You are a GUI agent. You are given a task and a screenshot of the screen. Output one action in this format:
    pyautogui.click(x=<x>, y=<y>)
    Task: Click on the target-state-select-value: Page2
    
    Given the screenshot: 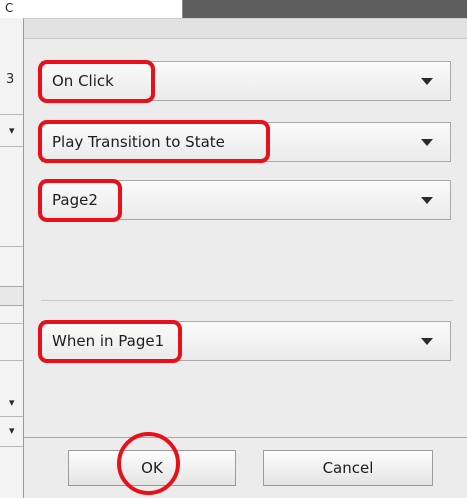 What is the action you would take?
    pyautogui.click(x=75, y=200)
    